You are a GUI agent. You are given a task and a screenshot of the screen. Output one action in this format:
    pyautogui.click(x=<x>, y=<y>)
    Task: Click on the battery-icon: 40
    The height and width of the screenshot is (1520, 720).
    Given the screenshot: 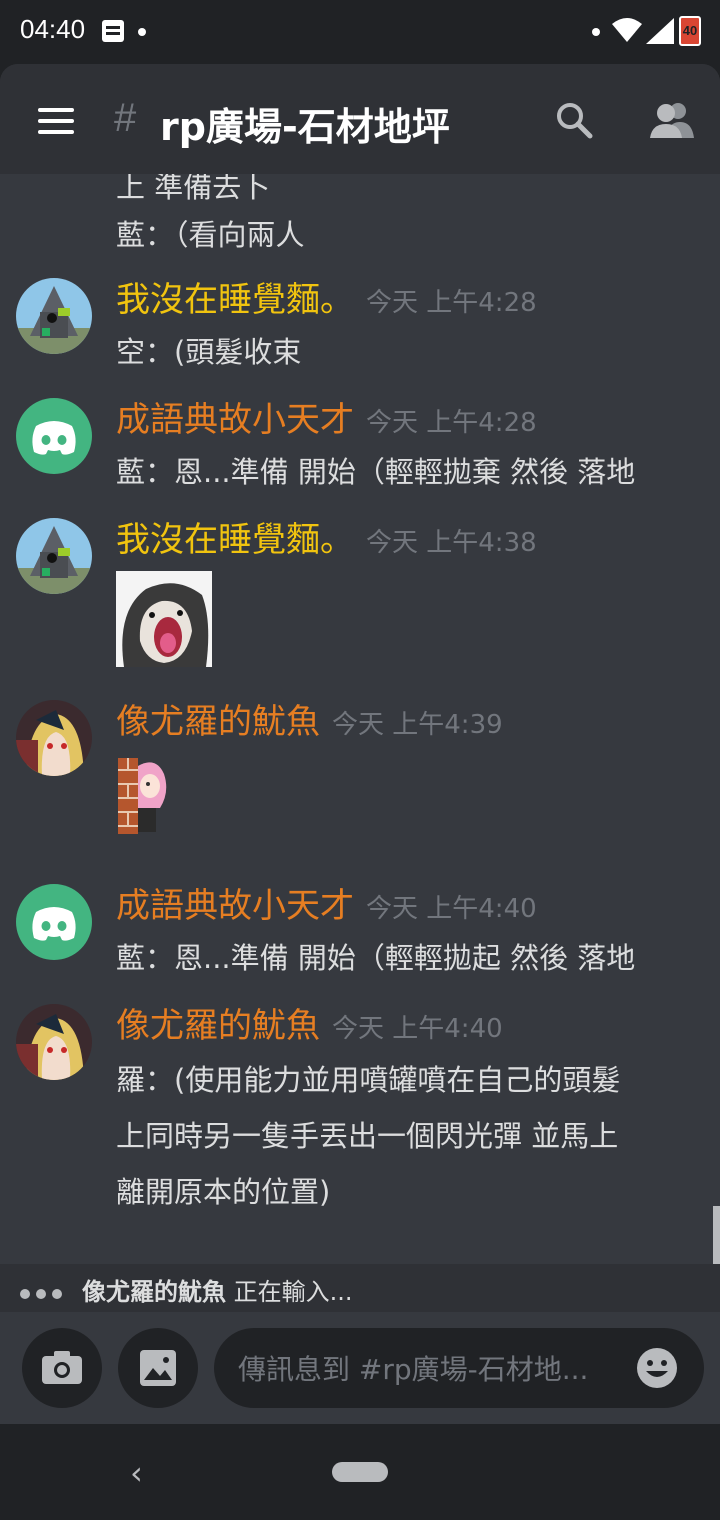 What is the action you would take?
    pyautogui.click(x=690, y=31)
    